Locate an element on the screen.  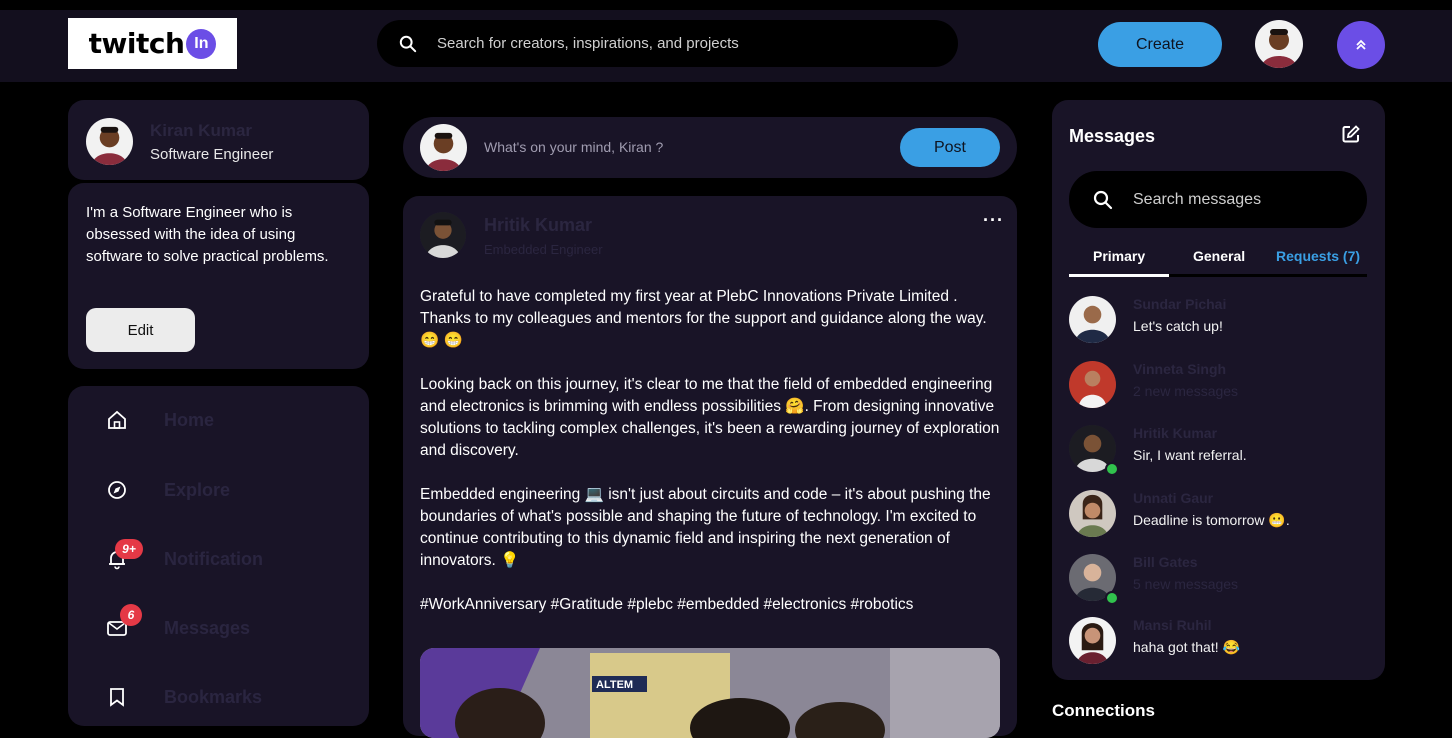
post-author-avatar is located at coordinates (443, 235).